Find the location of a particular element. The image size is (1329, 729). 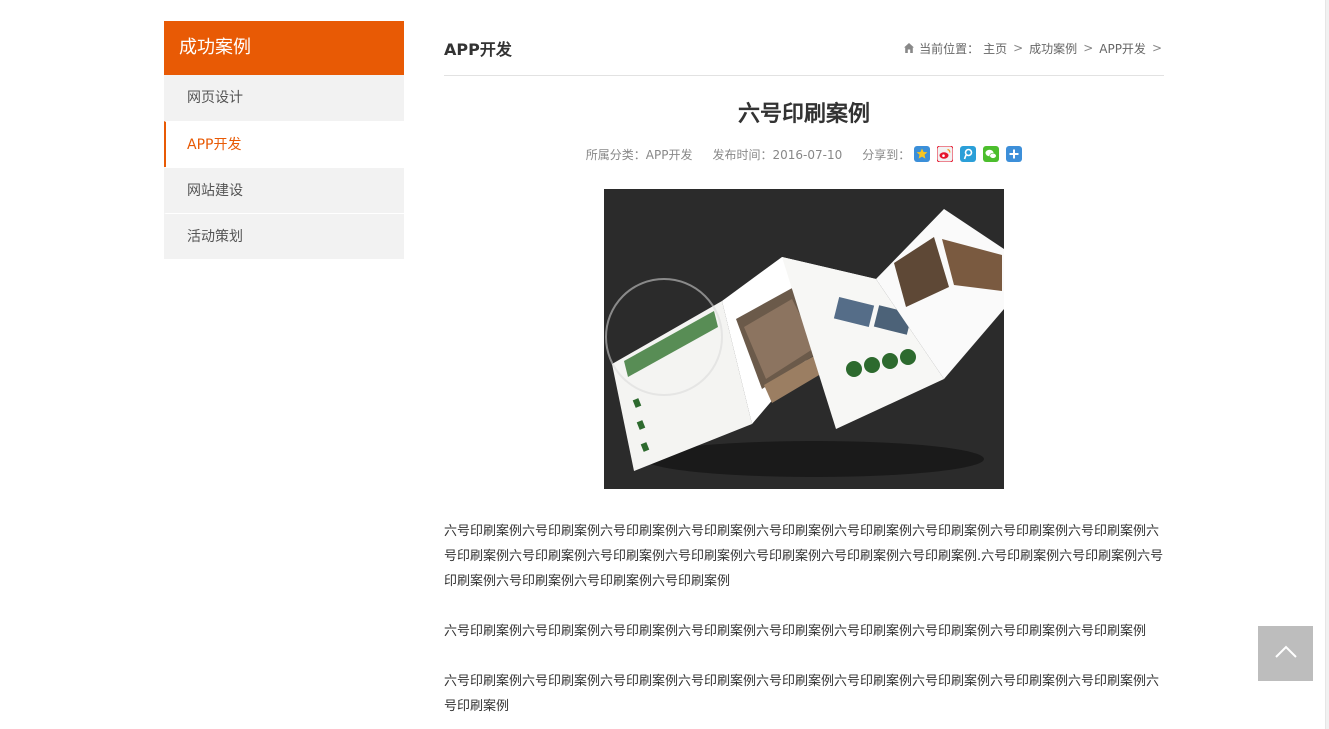

category-label: 所属分类： is located at coordinates (615, 154).